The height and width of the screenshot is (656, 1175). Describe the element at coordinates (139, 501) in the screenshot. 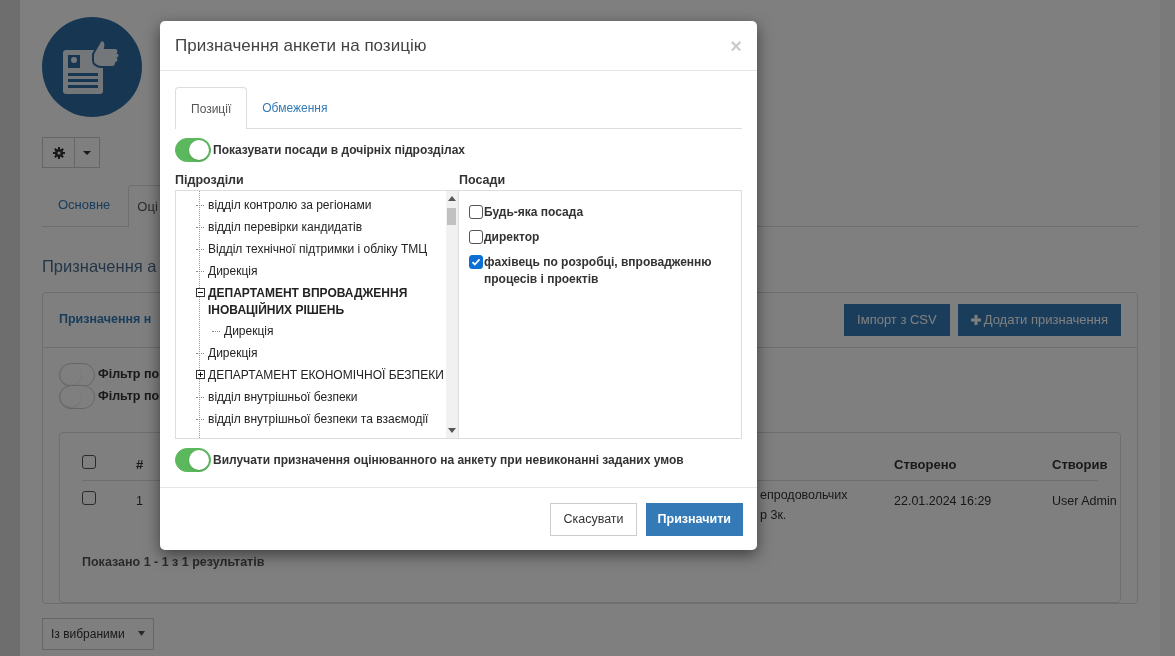

I see `table-cell-text: 1` at that location.